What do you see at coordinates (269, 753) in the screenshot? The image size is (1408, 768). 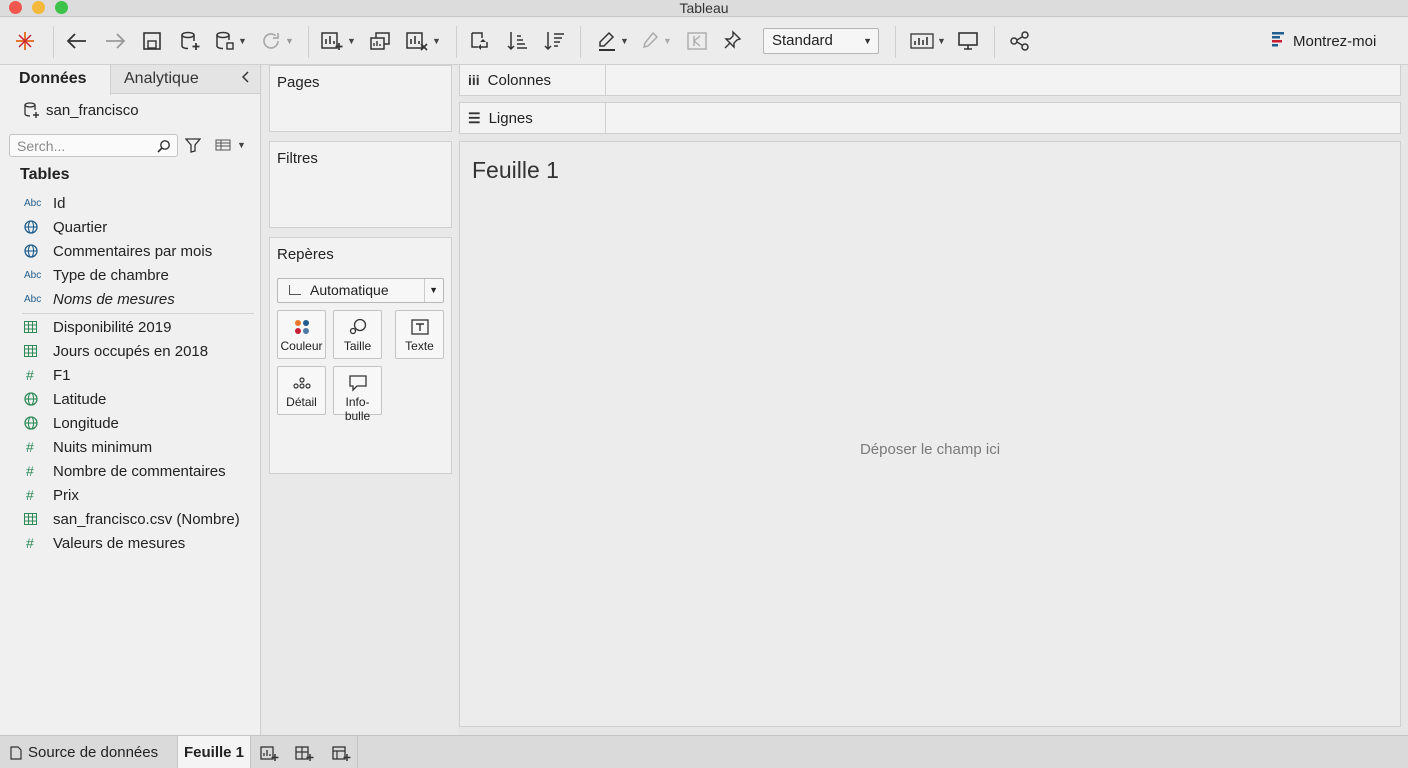 I see `new-worksheet-tab-icon` at bounding box center [269, 753].